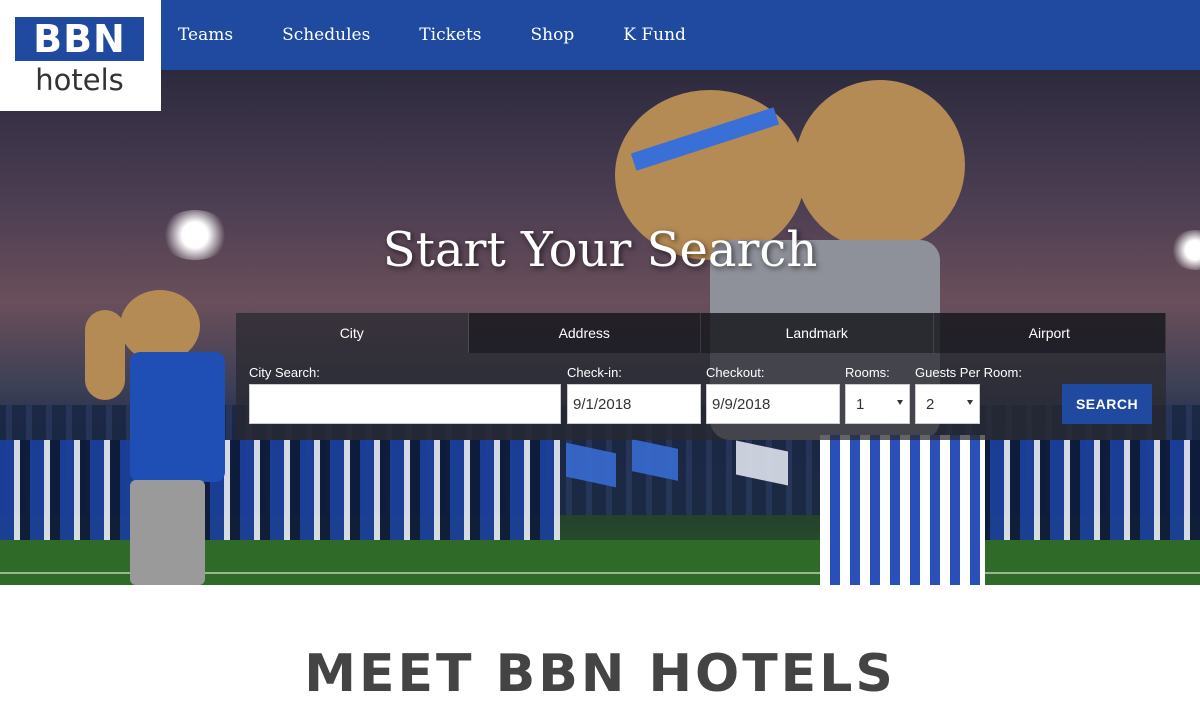 Image resolution: width=1200 pixels, height=704 pixels. What do you see at coordinates (1049, 333) in the screenshot?
I see `tab-airport: Airport` at bounding box center [1049, 333].